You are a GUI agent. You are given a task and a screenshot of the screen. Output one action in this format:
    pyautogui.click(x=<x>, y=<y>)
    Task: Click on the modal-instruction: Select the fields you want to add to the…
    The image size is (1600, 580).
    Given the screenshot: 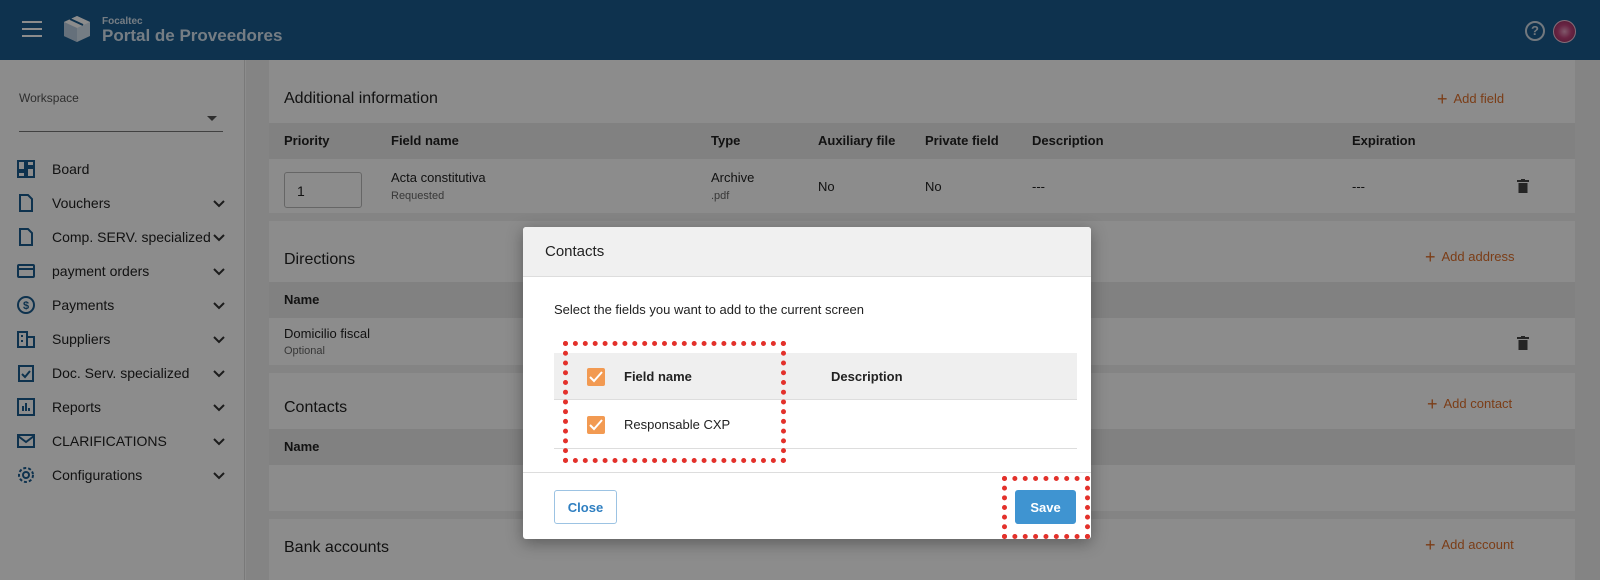 What is the action you would take?
    pyautogui.click(x=709, y=309)
    